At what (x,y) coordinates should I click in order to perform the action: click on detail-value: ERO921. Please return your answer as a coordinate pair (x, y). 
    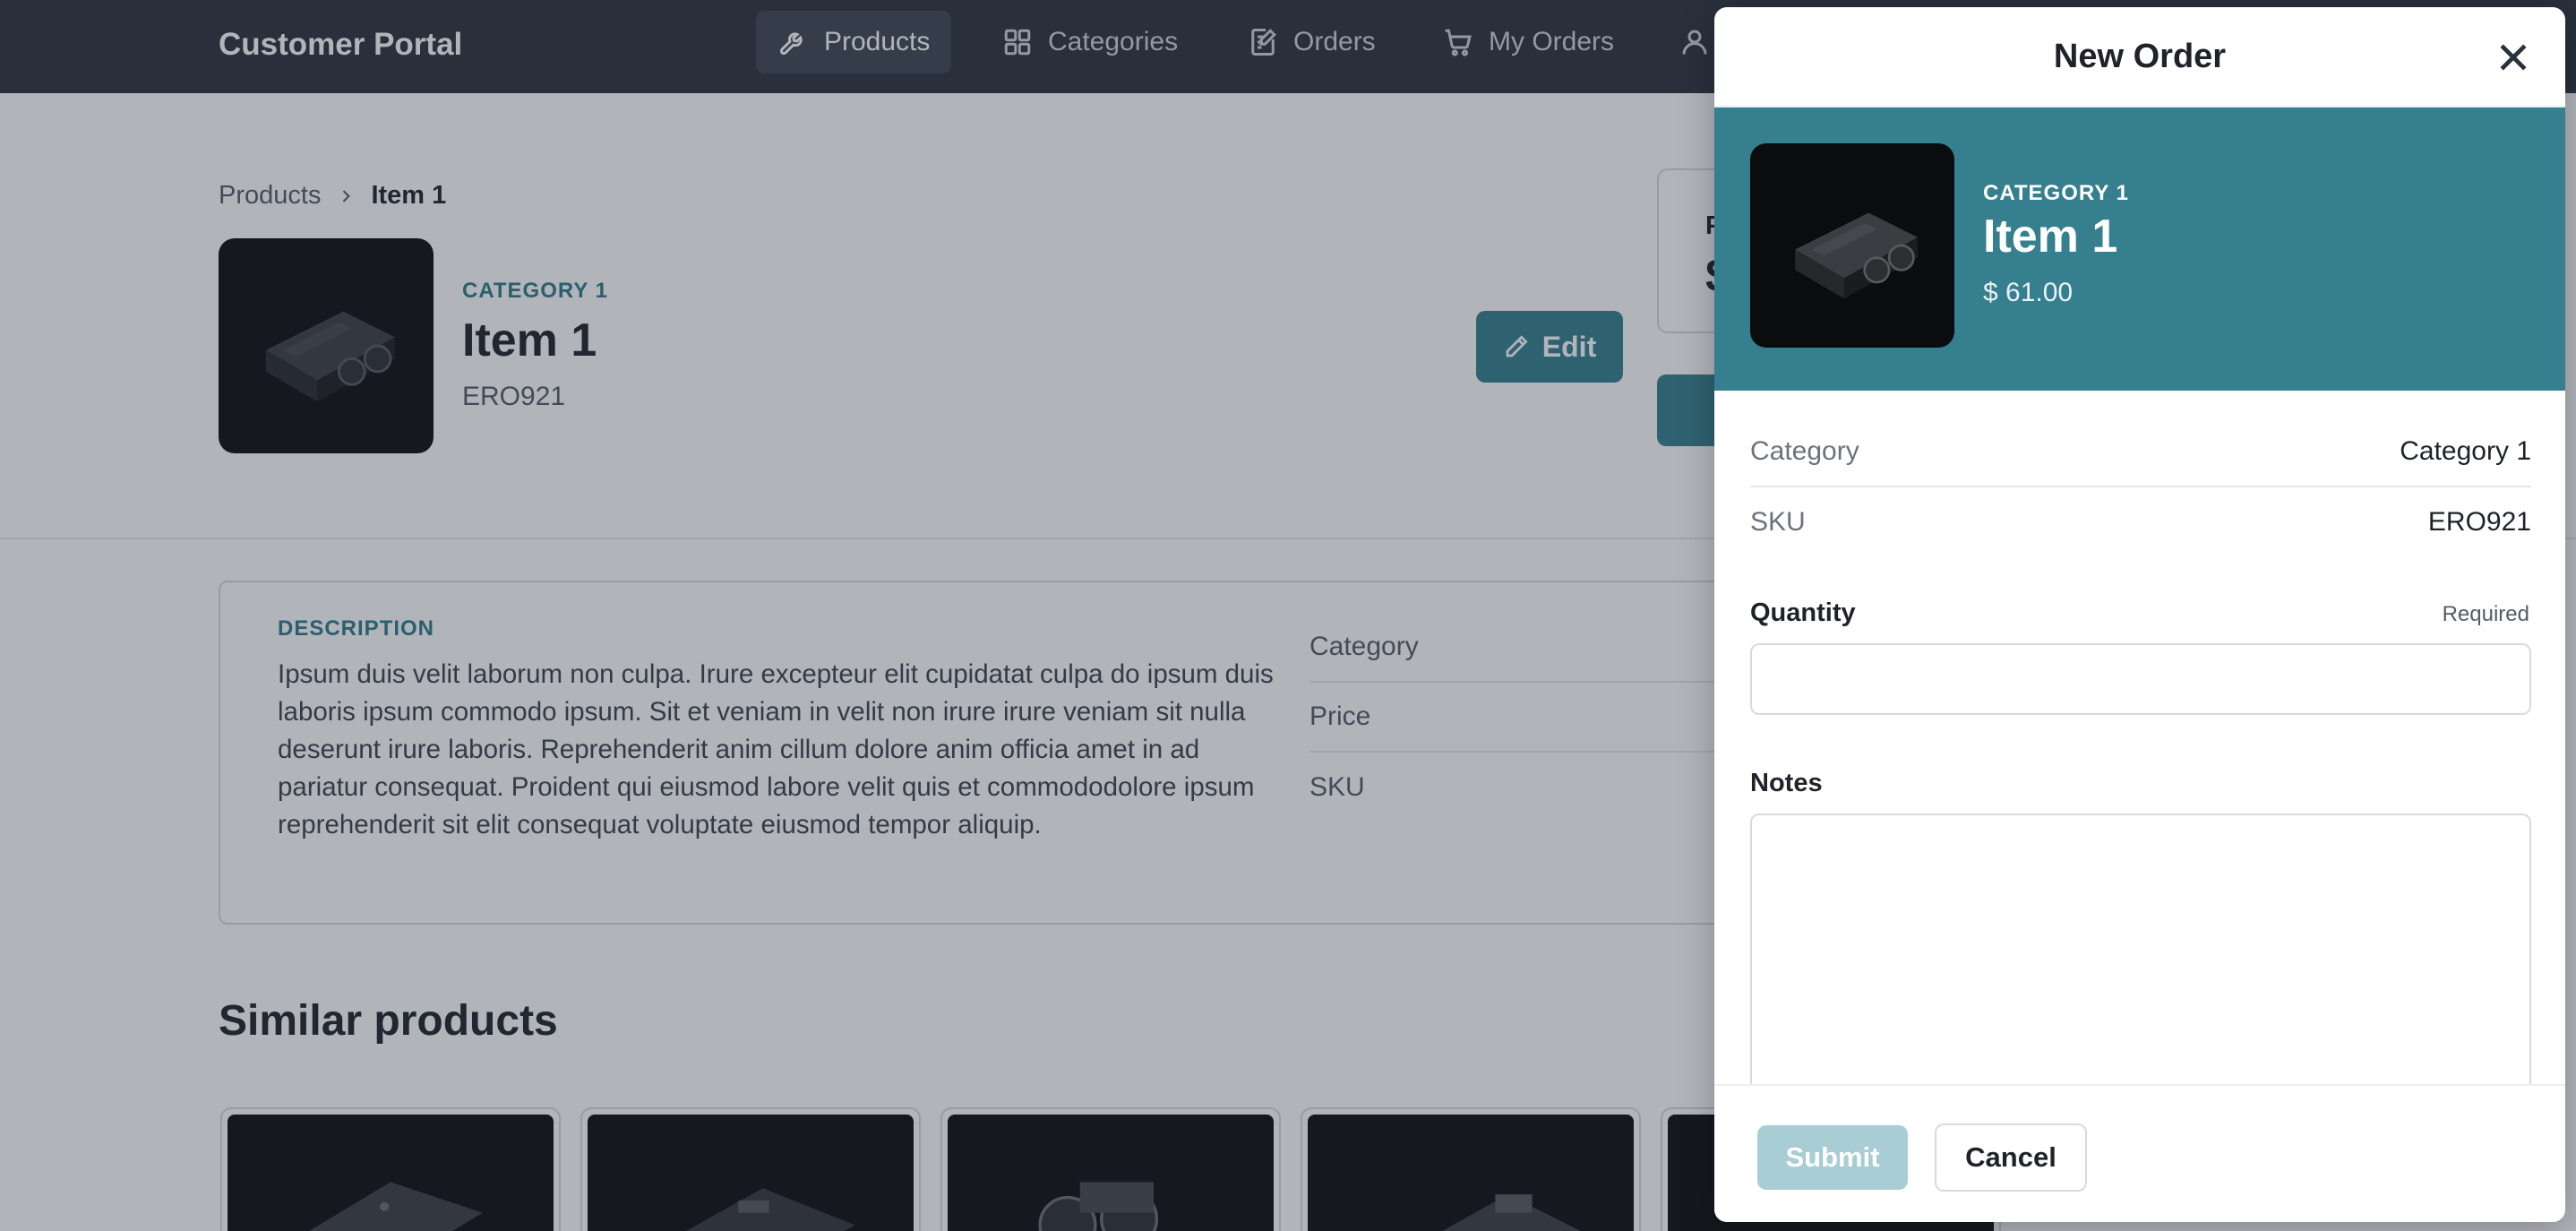
    Looking at the image, I should click on (2479, 522).